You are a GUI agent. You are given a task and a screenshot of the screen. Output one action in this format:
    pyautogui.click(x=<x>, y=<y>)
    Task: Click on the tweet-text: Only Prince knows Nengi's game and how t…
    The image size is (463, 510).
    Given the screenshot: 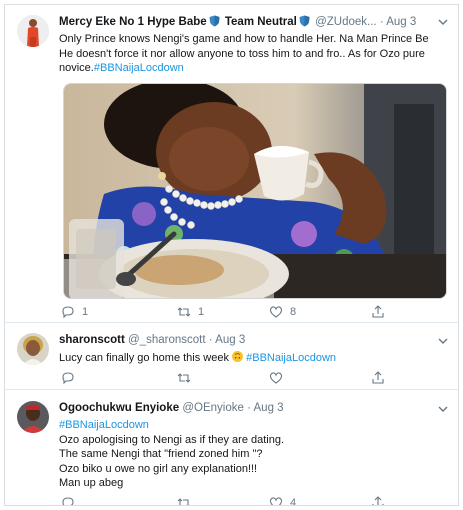 What is the action you would take?
    pyautogui.click(x=256, y=54)
    